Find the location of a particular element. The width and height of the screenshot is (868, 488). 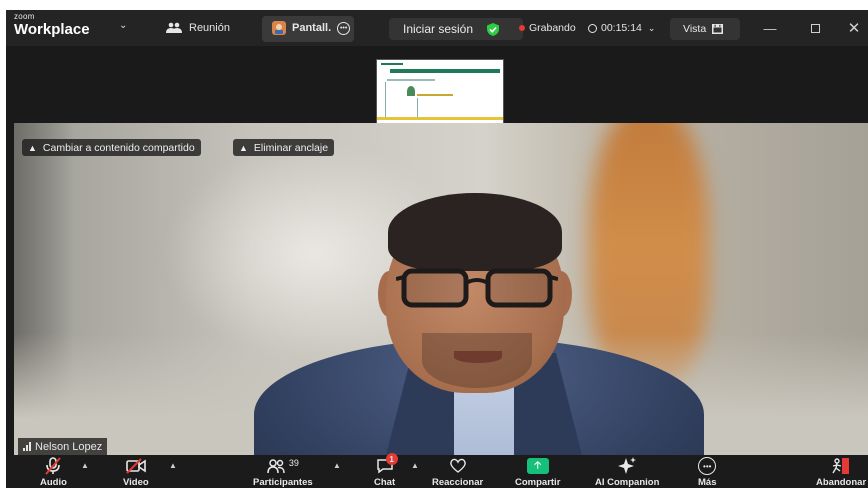

react-button: Reaccionar is located at coordinates (457, 472).